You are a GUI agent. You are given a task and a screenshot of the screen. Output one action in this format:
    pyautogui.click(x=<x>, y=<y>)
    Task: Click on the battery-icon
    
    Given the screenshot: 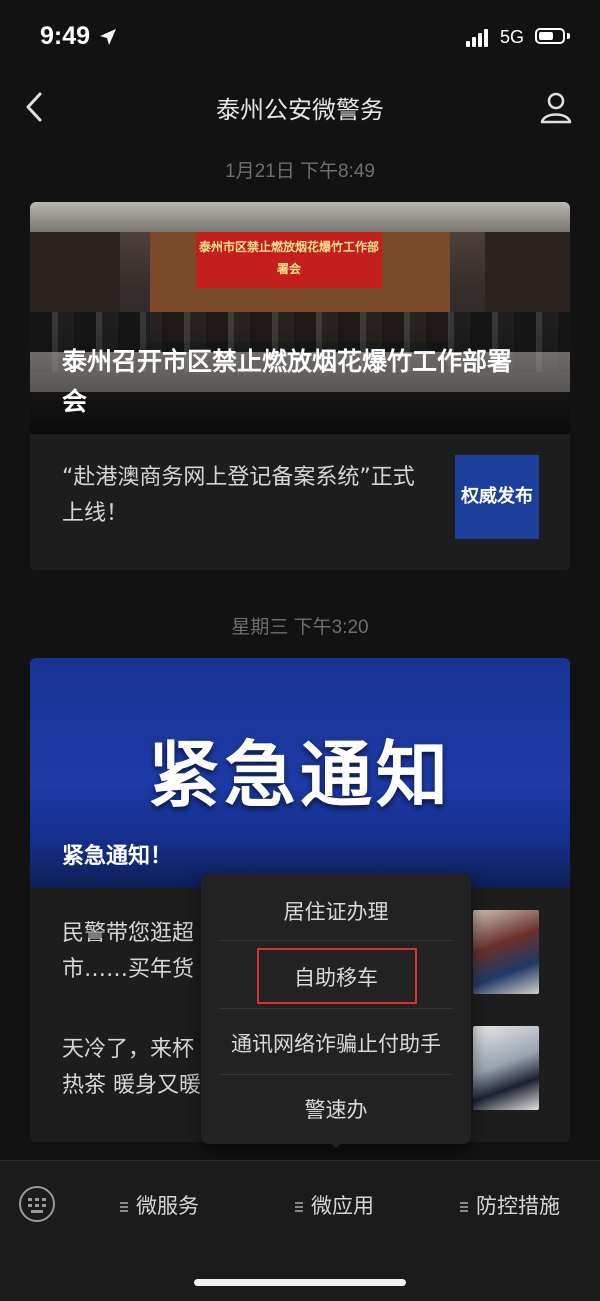 What is the action you would take?
    pyautogui.click(x=550, y=36)
    